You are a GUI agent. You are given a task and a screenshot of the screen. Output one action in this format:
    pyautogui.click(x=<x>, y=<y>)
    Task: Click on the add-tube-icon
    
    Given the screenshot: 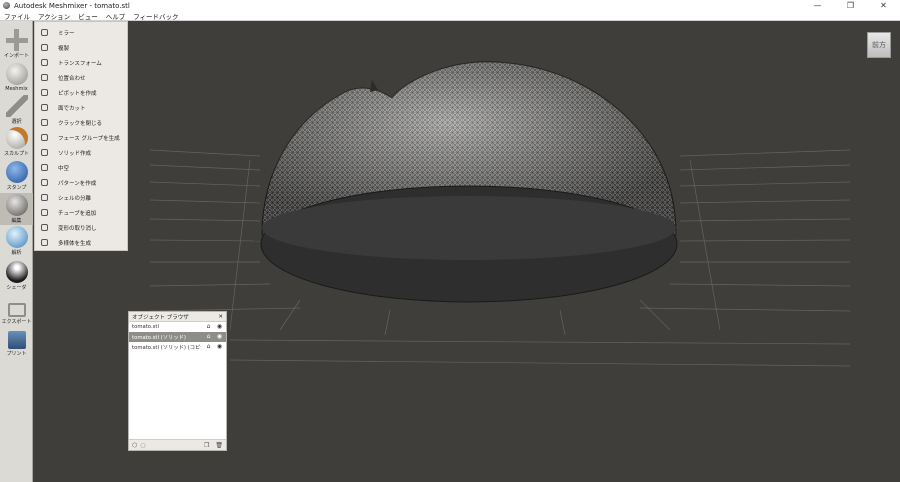 What is the action you would take?
    pyautogui.click(x=44, y=212)
    